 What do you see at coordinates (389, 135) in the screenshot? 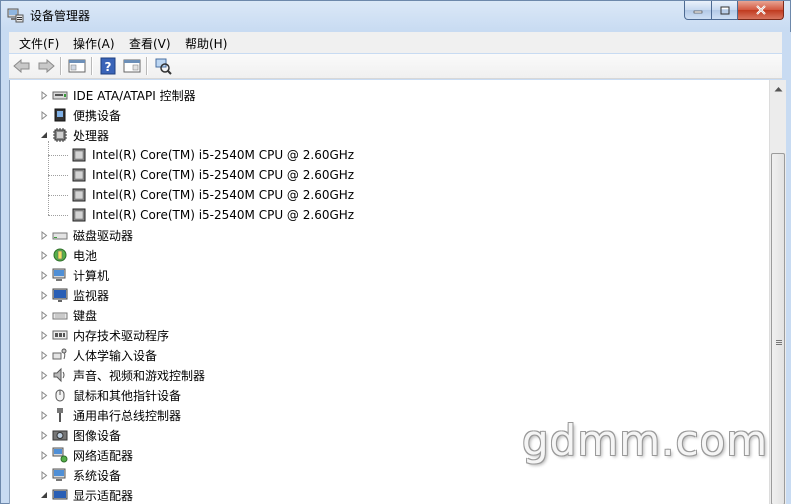
I see `tree-category-row: 处理器` at bounding box center [389, 135].